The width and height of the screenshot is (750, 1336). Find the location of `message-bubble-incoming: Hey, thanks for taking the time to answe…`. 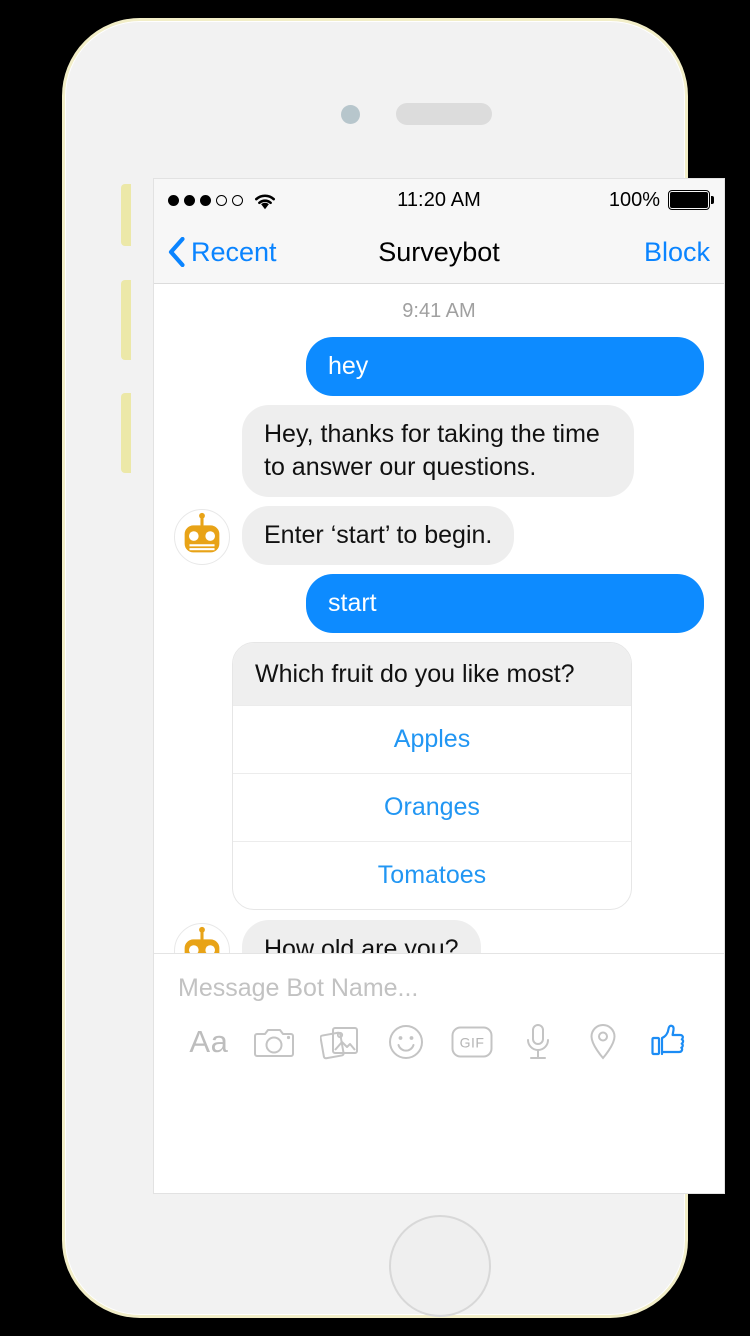

message-bubble-incoming: Hey, thanks for taking the time to answe… is located at coordinates (438, 451).